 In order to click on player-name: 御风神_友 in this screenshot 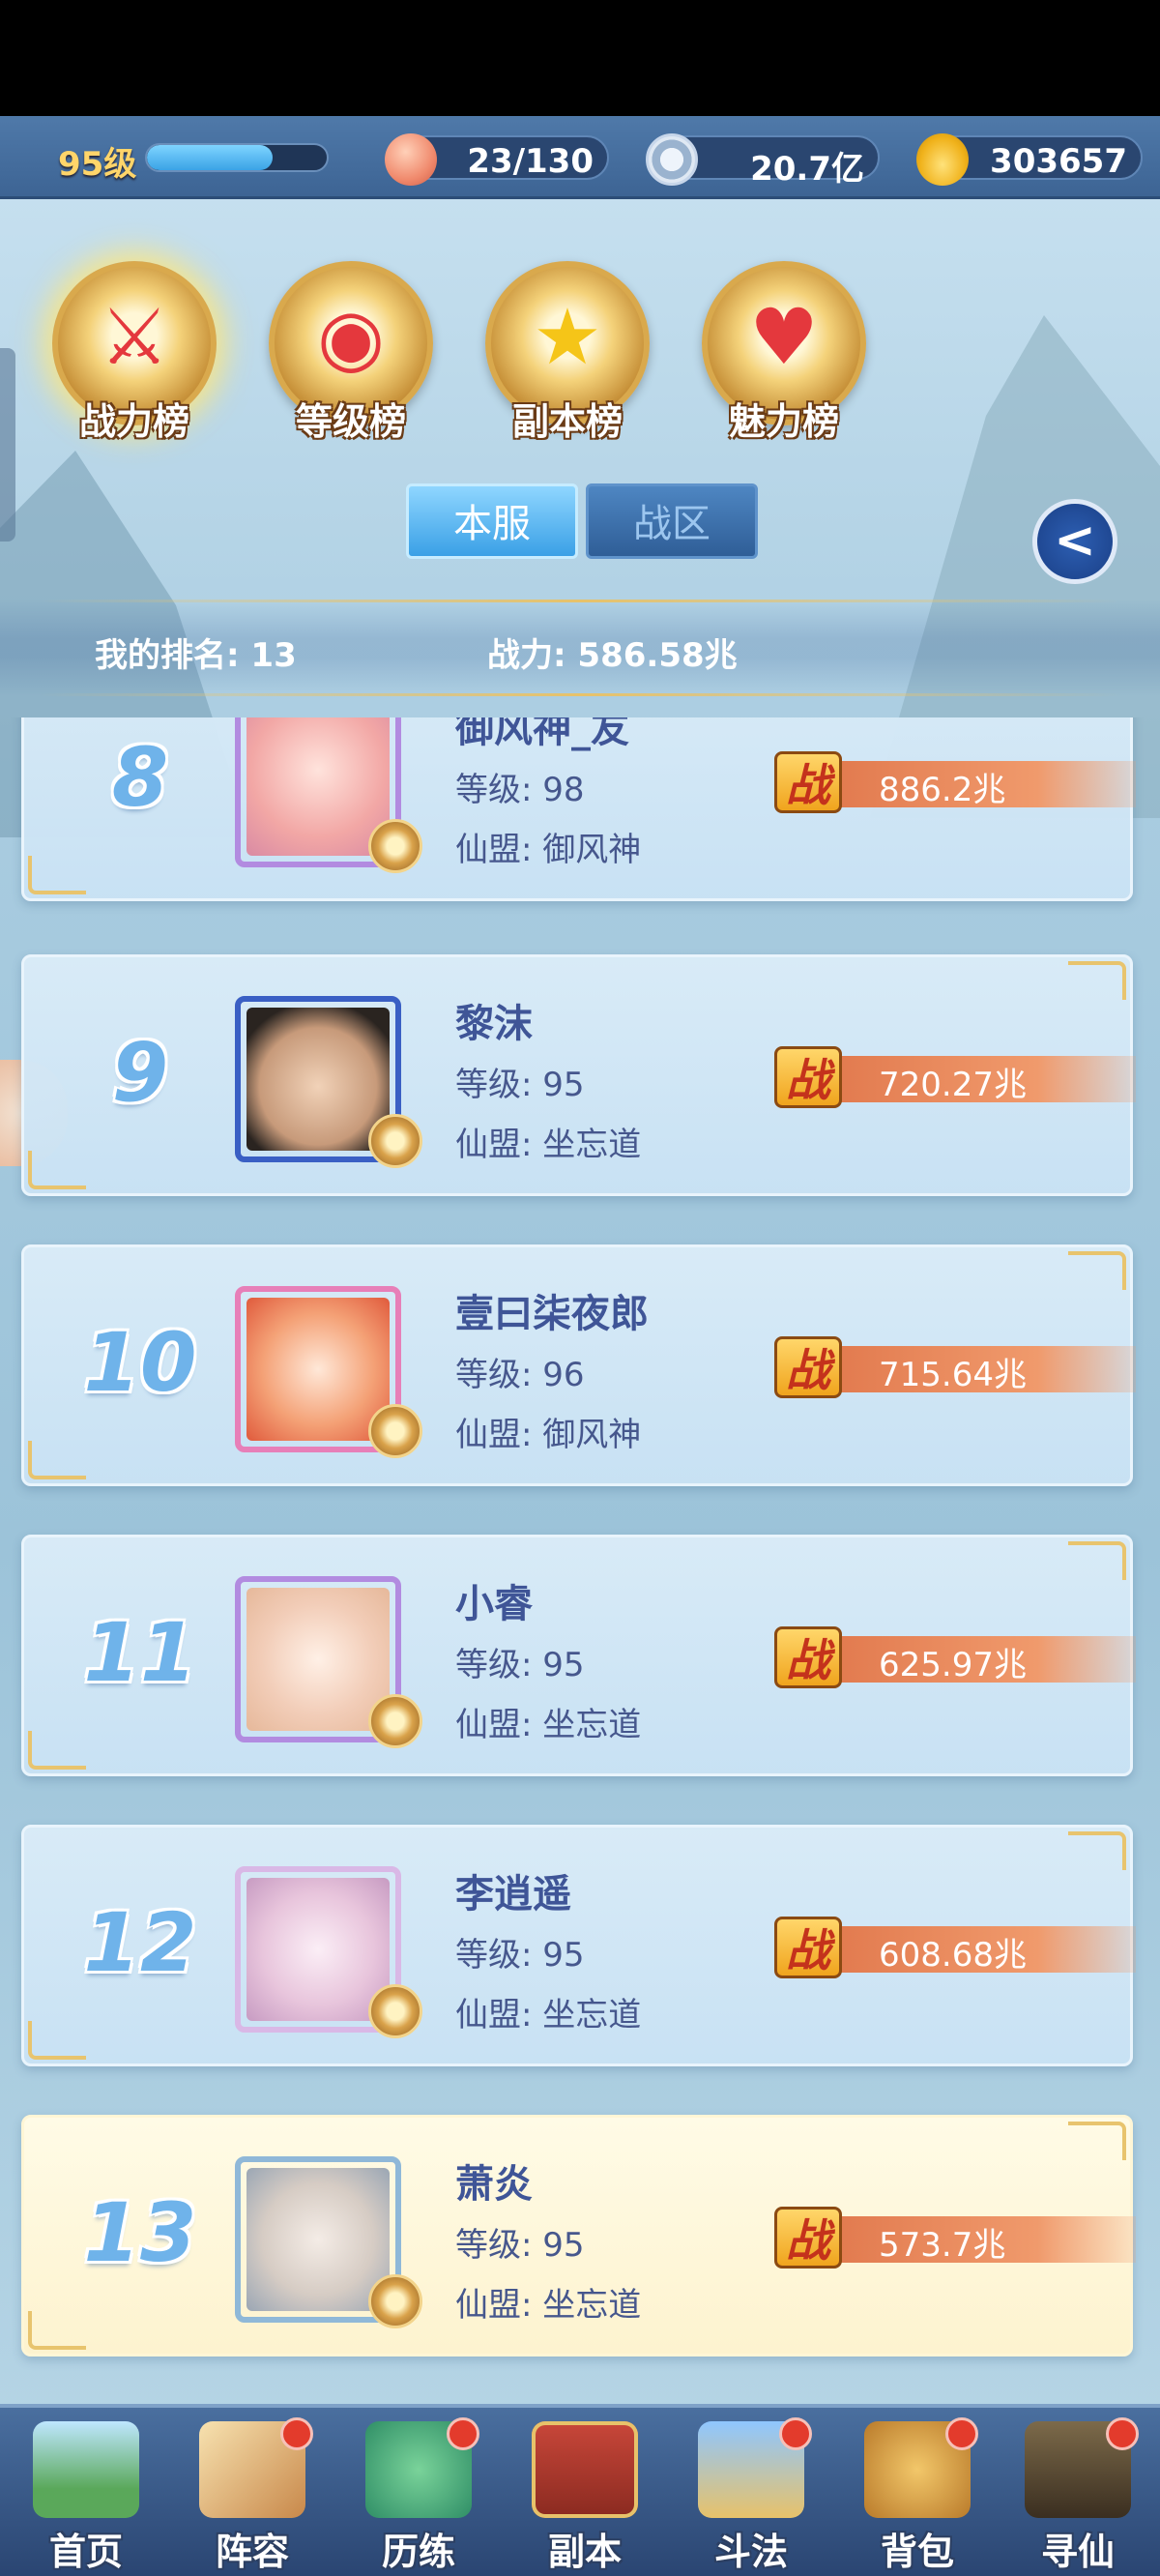, I will do `click(542, 734)`.